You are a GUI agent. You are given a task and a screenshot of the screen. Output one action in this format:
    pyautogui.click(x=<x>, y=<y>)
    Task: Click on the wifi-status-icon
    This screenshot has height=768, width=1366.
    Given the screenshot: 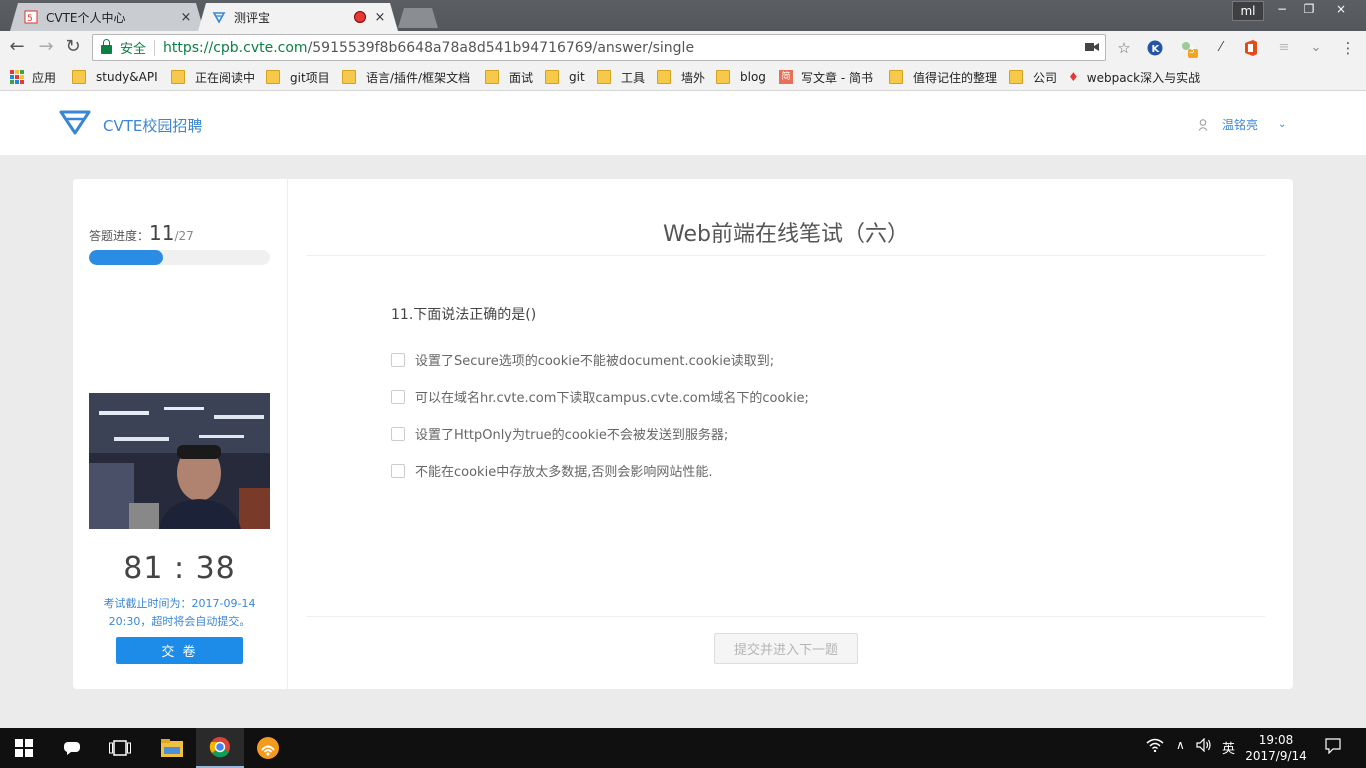 What is the action you would take?
    pyautogui.click(x=1155, y=747)
    